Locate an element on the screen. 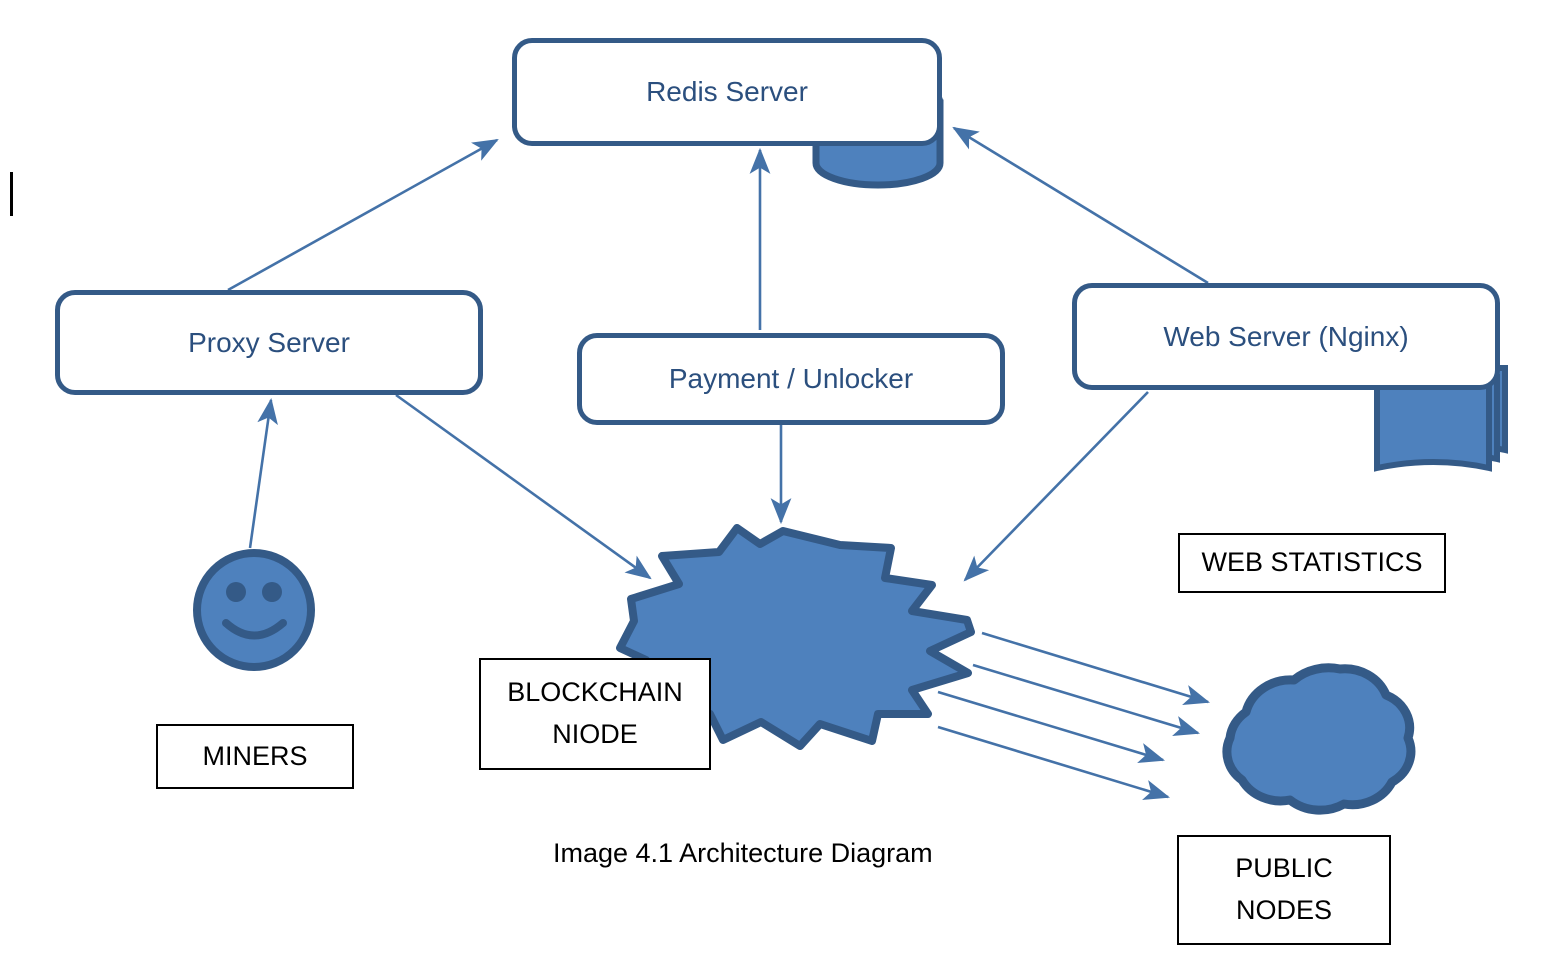  node-payment-unlocker-label: Payment / Unlocker is located at coordinates (791, 378).